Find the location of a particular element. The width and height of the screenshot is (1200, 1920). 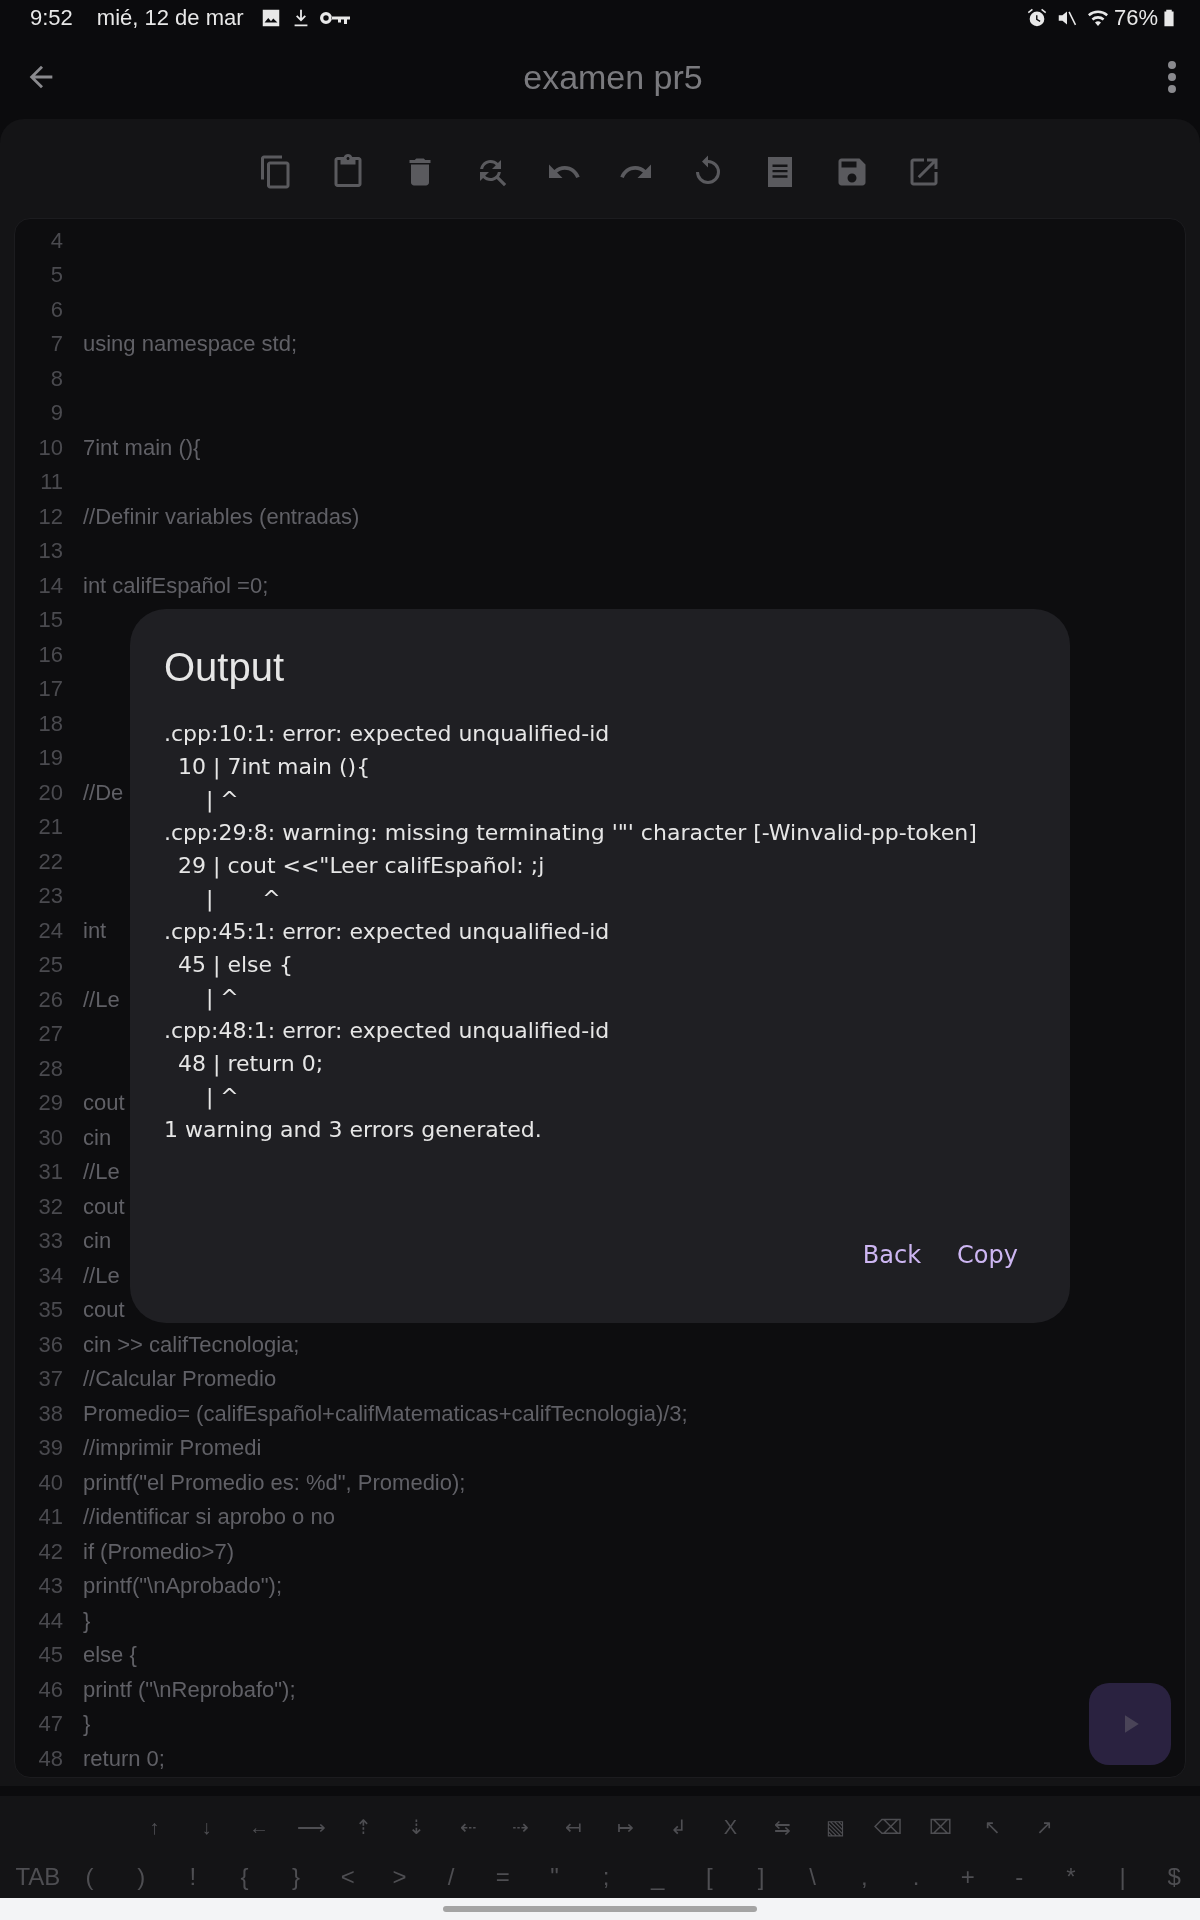

code-line: int is located at coordinates (95, 930).